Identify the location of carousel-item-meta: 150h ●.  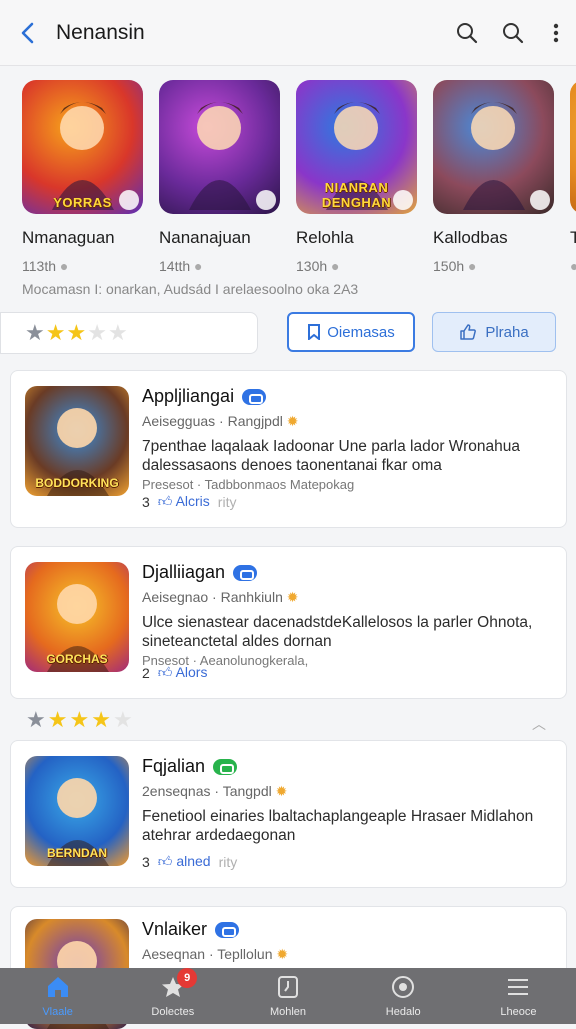
(455, 266).